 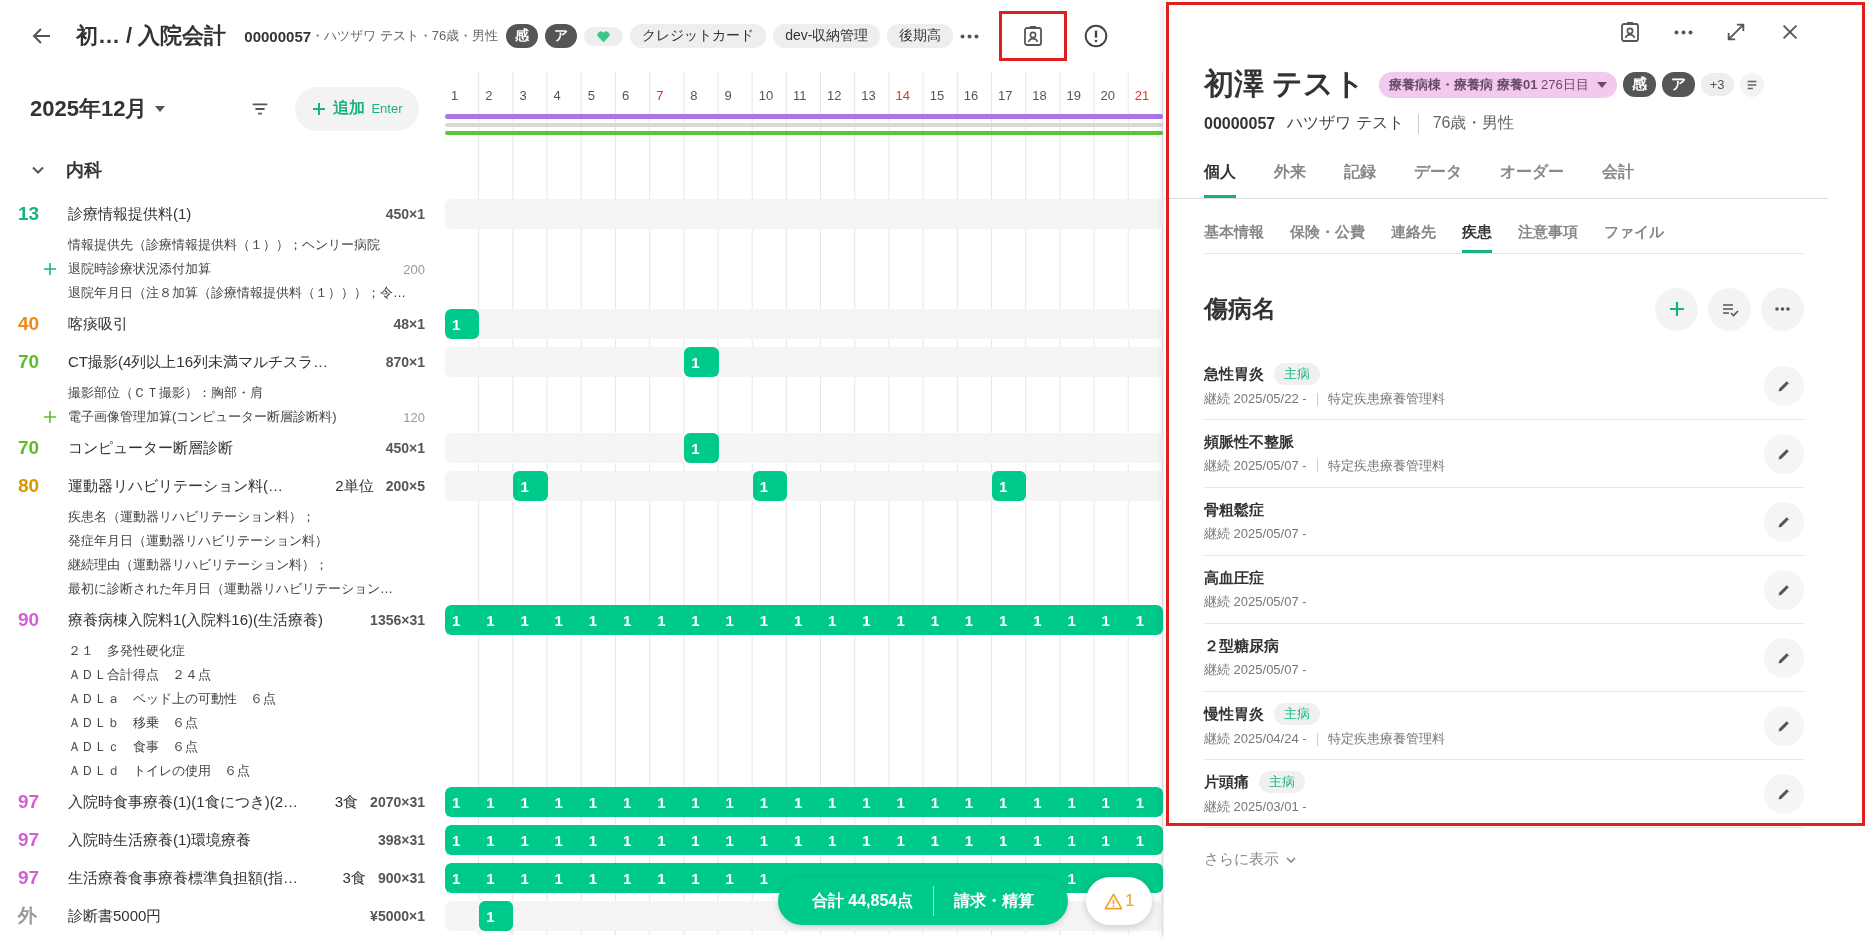 I want to click on subtab: 注意事項, so click(x=1548, y=235).